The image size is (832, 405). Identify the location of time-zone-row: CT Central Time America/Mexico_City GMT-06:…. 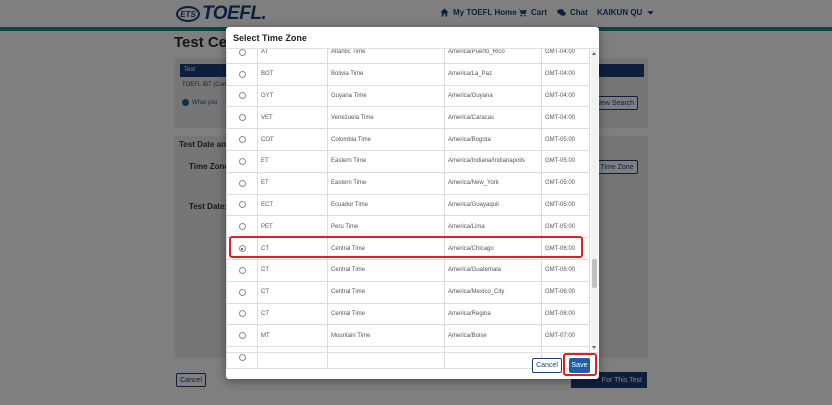
(408, 292).